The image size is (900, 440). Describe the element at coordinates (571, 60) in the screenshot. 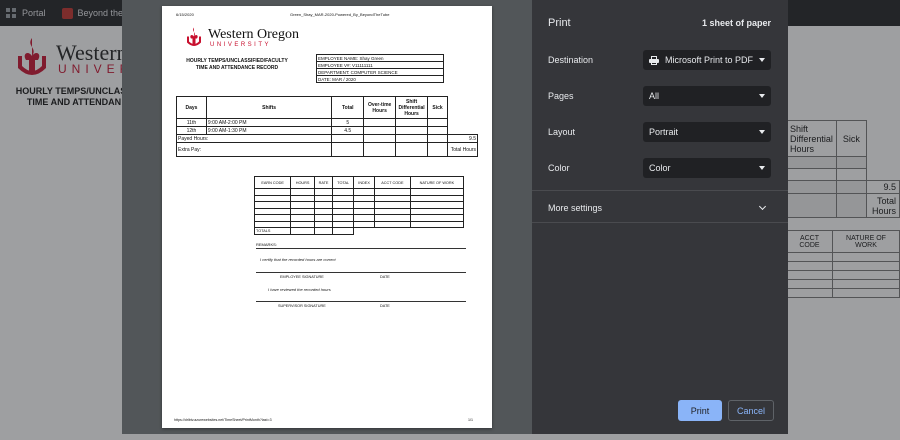

I see `destination-label: Destination` at that location.